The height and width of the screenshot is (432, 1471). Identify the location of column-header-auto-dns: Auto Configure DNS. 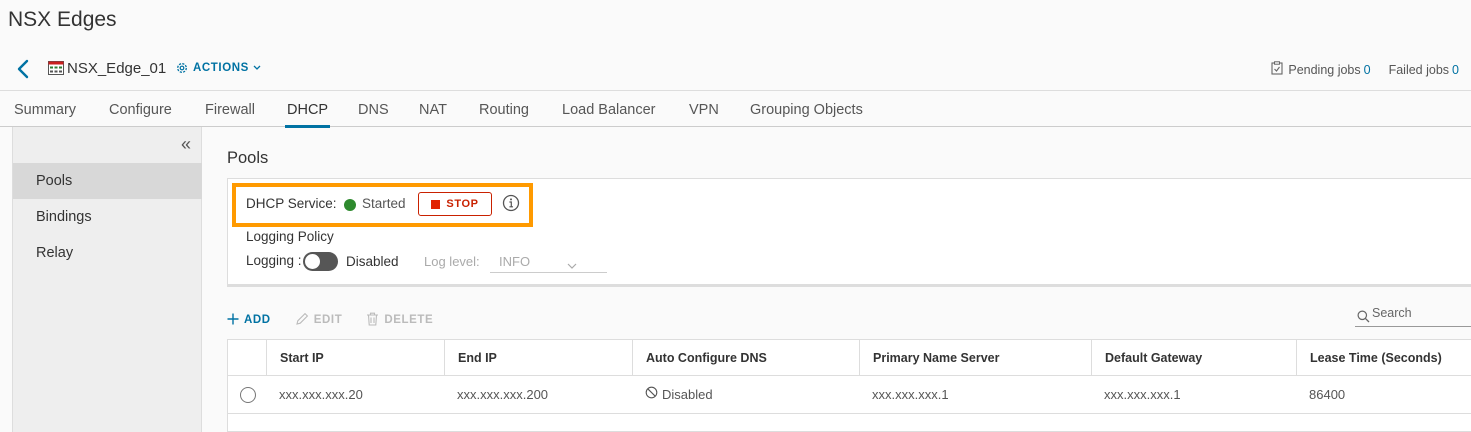
(745, 358).